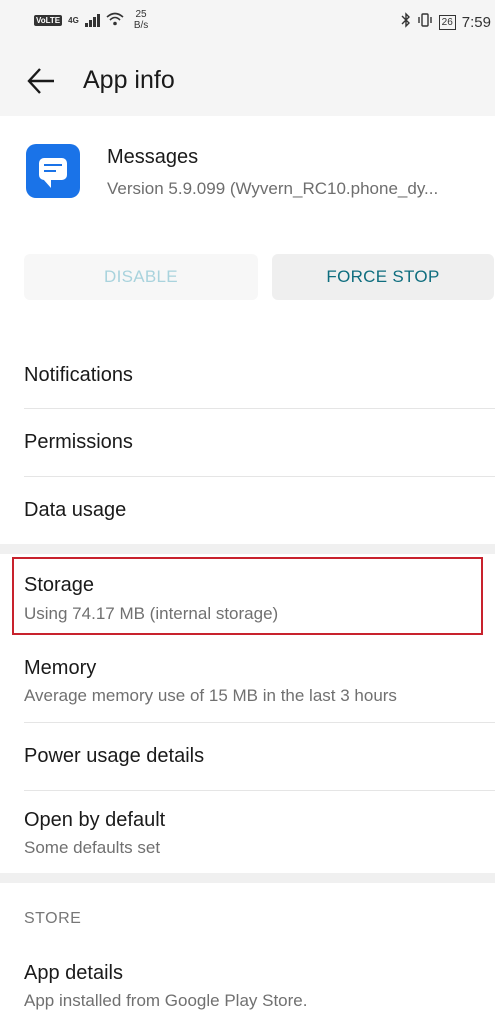 This screenshot has height=1024, width=495. Describe the element at coordinates (115, 20) in the screenshot. I see `wifi-icon` at that location.